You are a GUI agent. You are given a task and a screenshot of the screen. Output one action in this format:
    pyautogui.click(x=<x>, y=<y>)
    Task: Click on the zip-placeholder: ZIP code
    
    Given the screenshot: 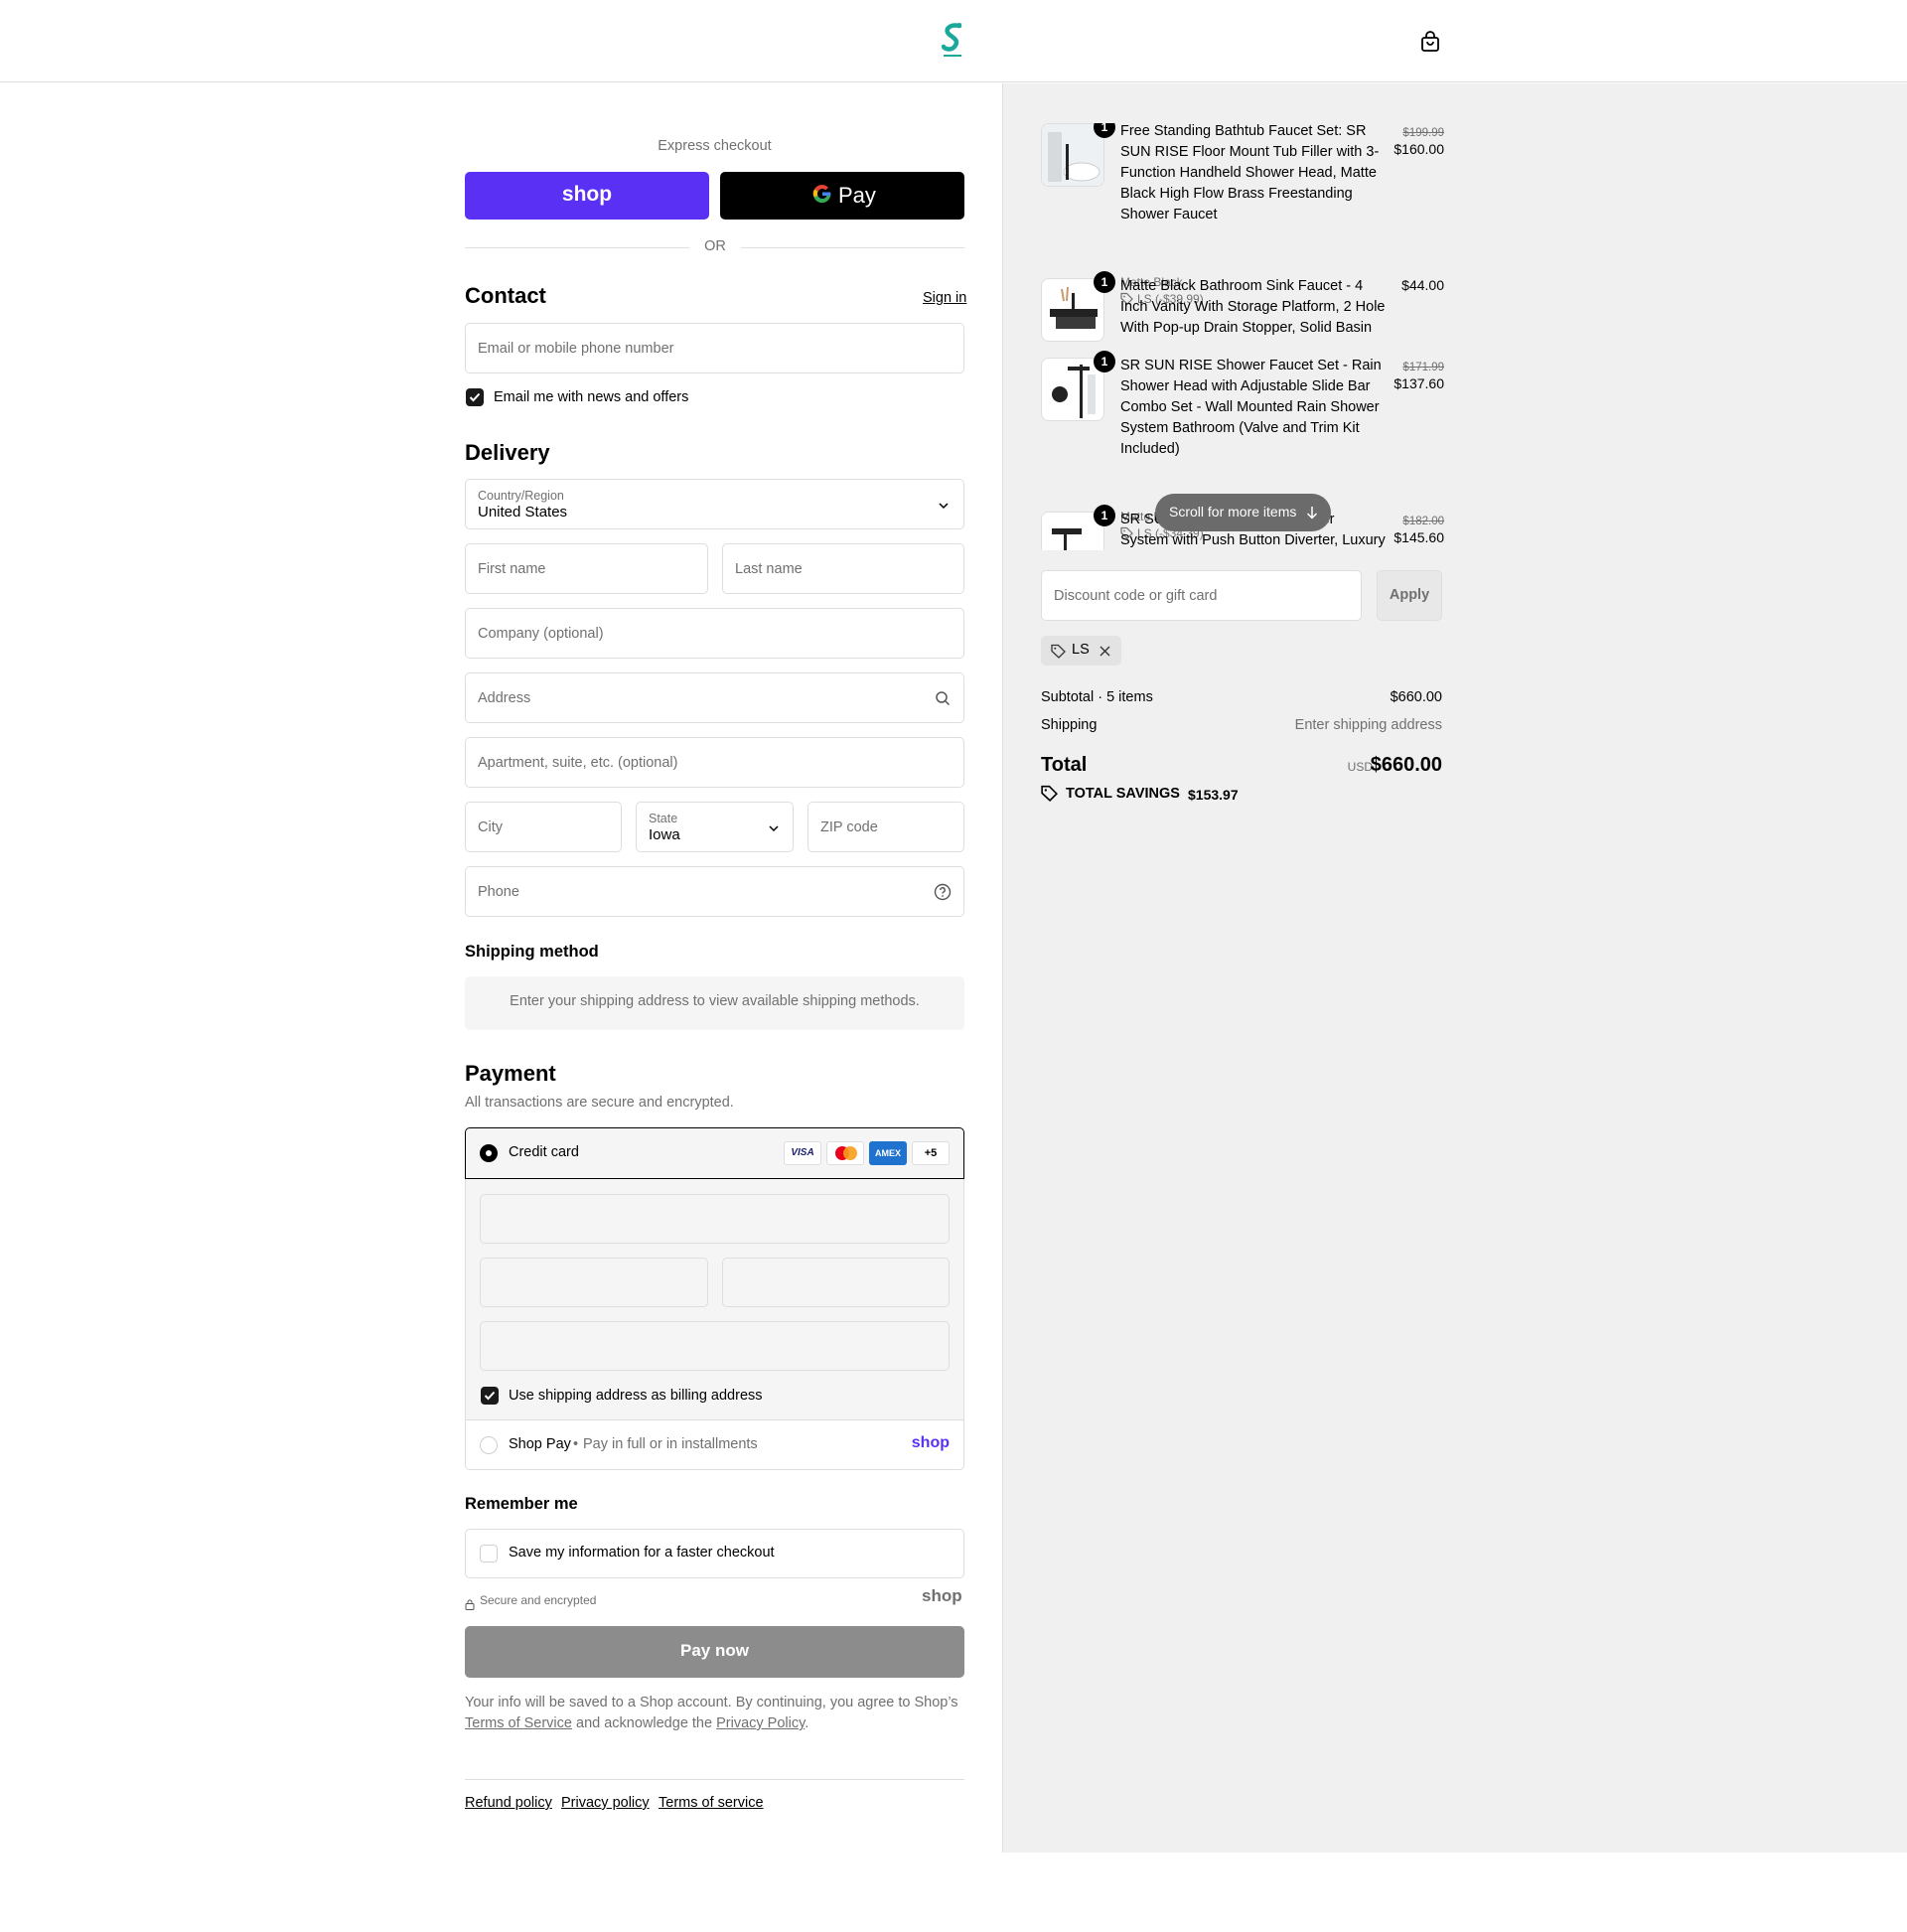 What is the action you would take?
    pyautogui.click(x=849, y=826)
    